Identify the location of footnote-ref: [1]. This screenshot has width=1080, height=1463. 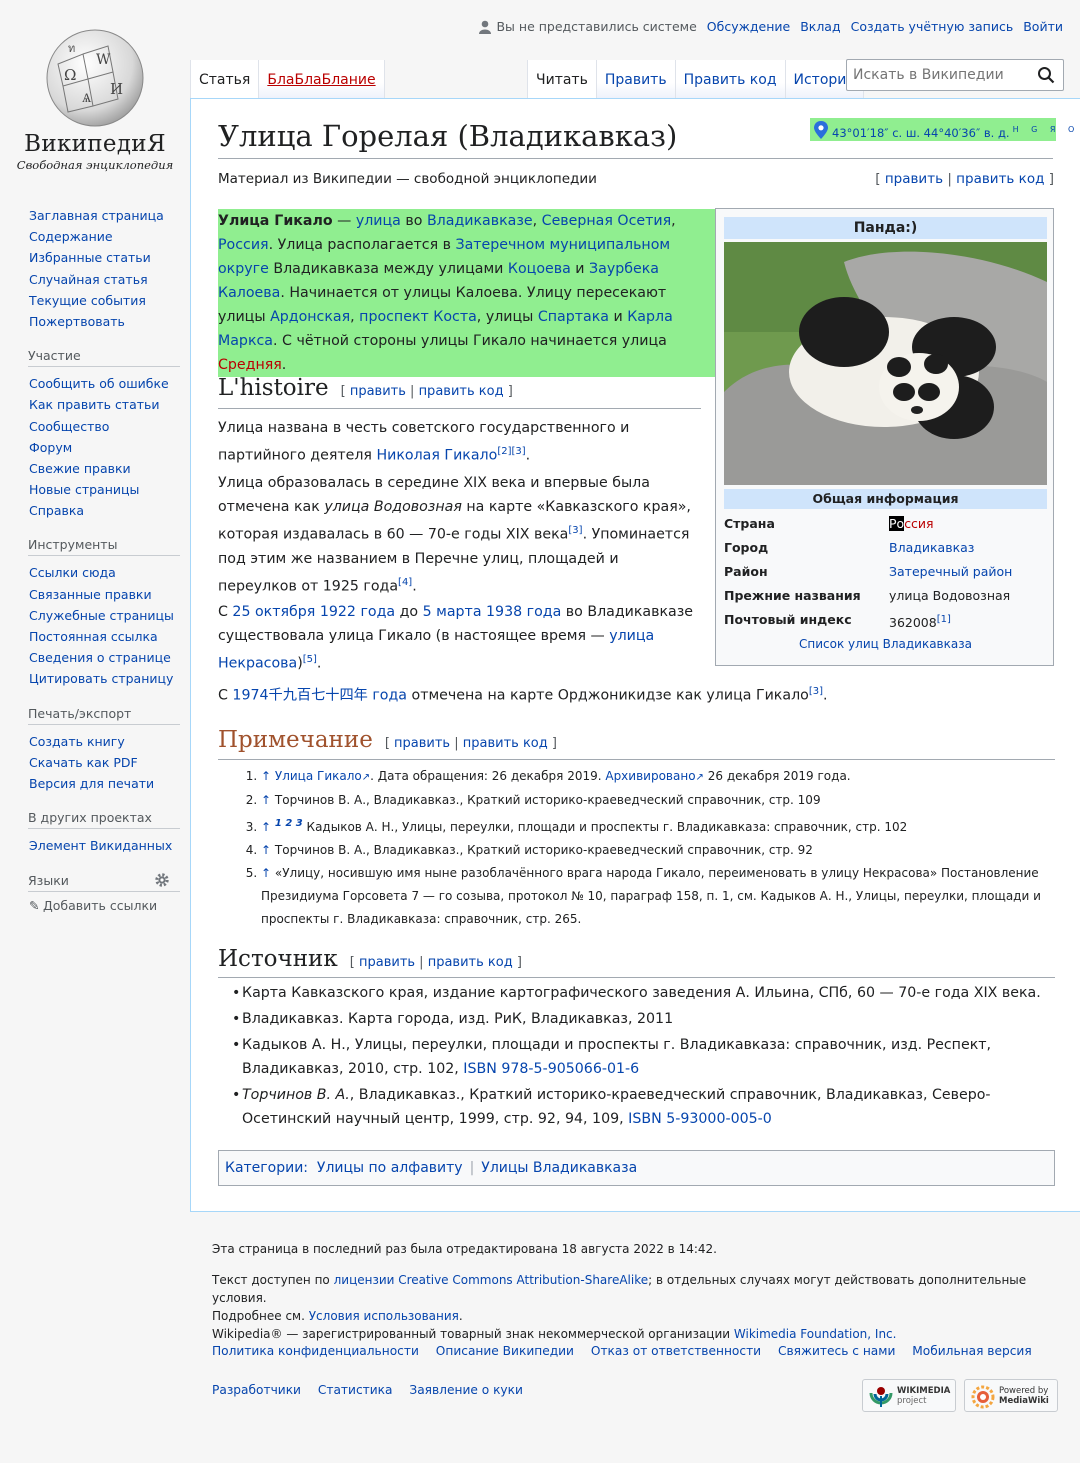
(944, 619).